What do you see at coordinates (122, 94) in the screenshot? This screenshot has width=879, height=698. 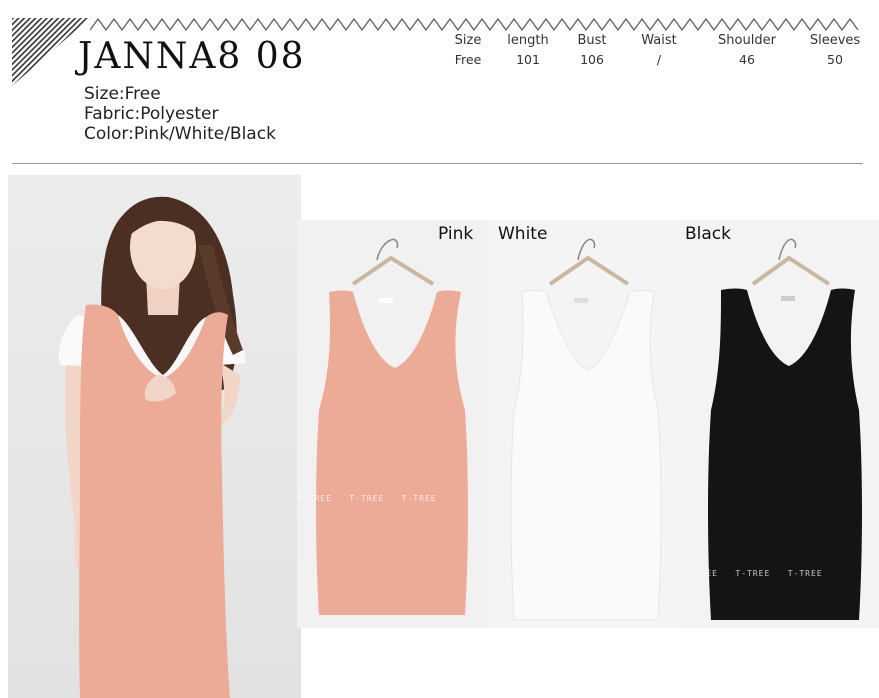 I see `size-info: Size:Free` at bounding box center [122, 94].